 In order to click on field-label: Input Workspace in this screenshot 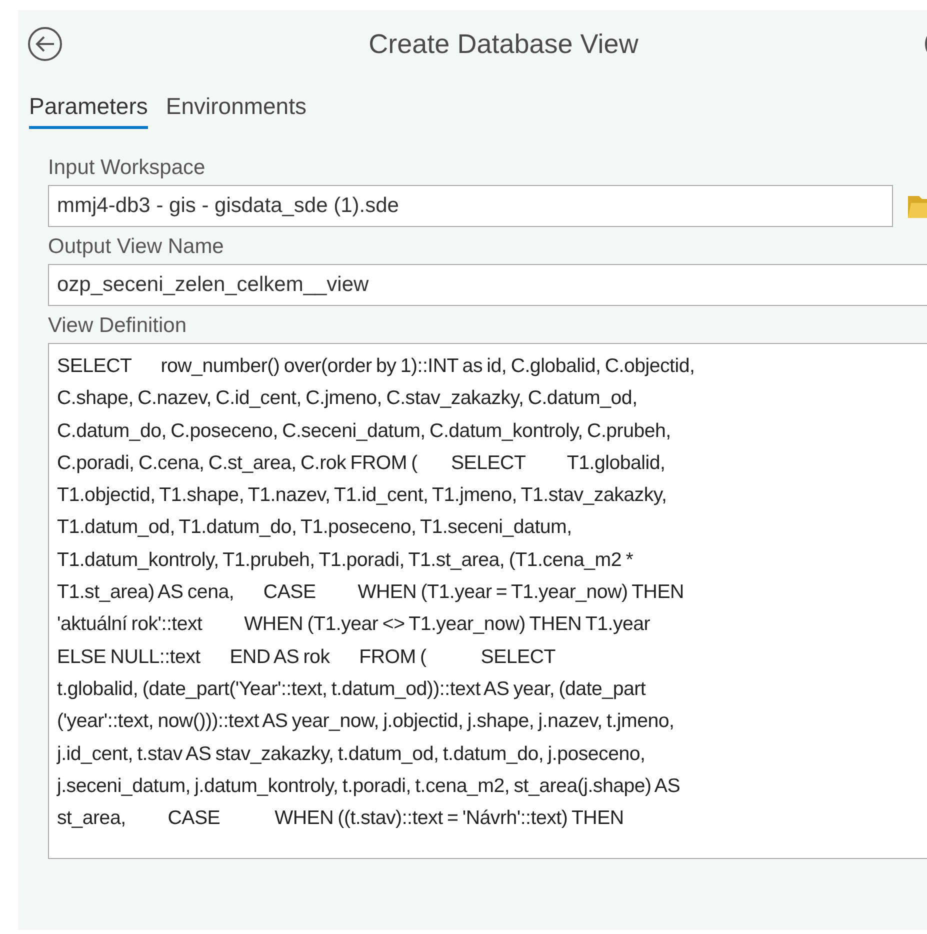, I will do `click(127, 168)`.